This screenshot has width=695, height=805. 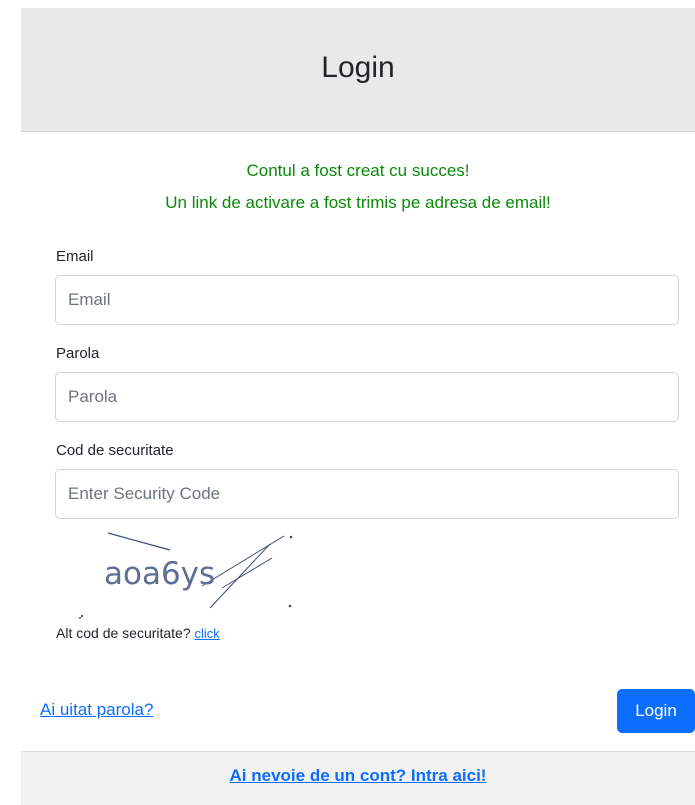 What do you see at coordinates (367, 300) in the screenshot?
I see `email-input` at bounding box center [367, 300].